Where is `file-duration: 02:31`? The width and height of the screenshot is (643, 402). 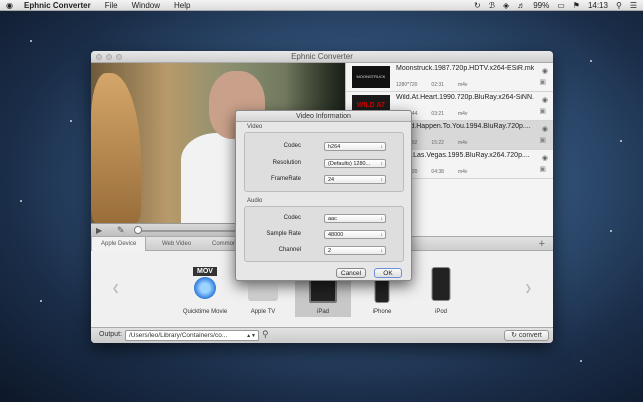
file-duration: 02:31 is located at coordinates (437, 85).